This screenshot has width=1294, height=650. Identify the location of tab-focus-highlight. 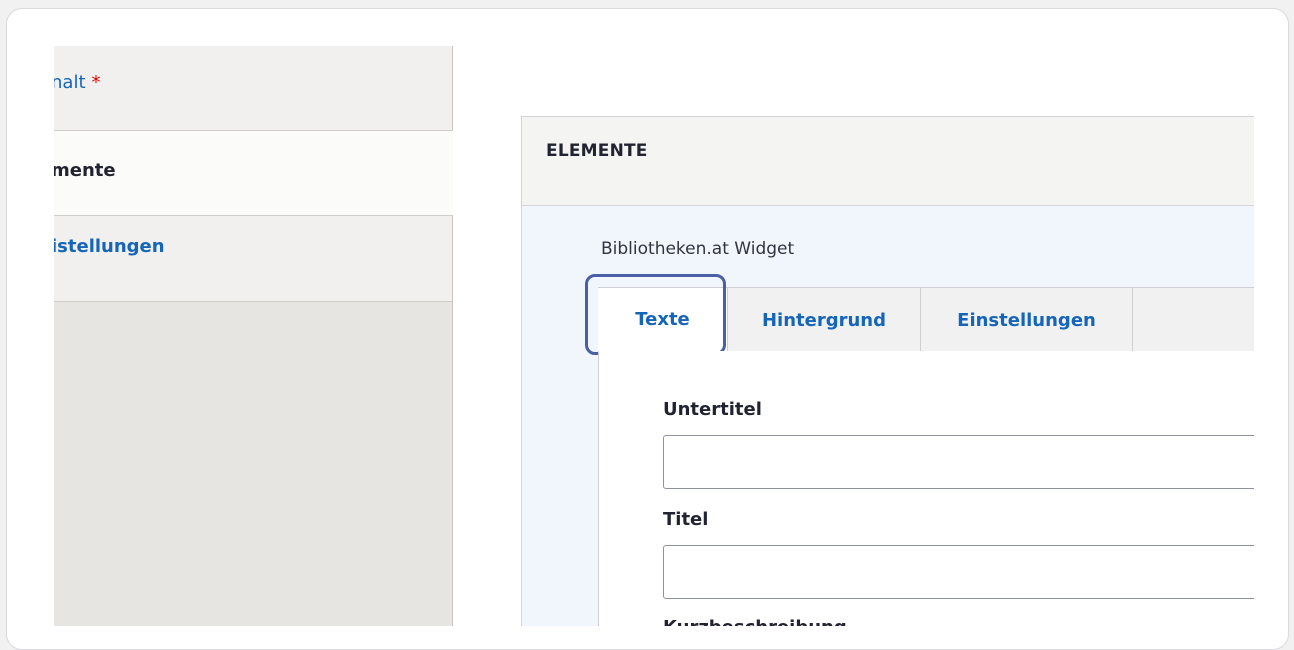
(655, 314).